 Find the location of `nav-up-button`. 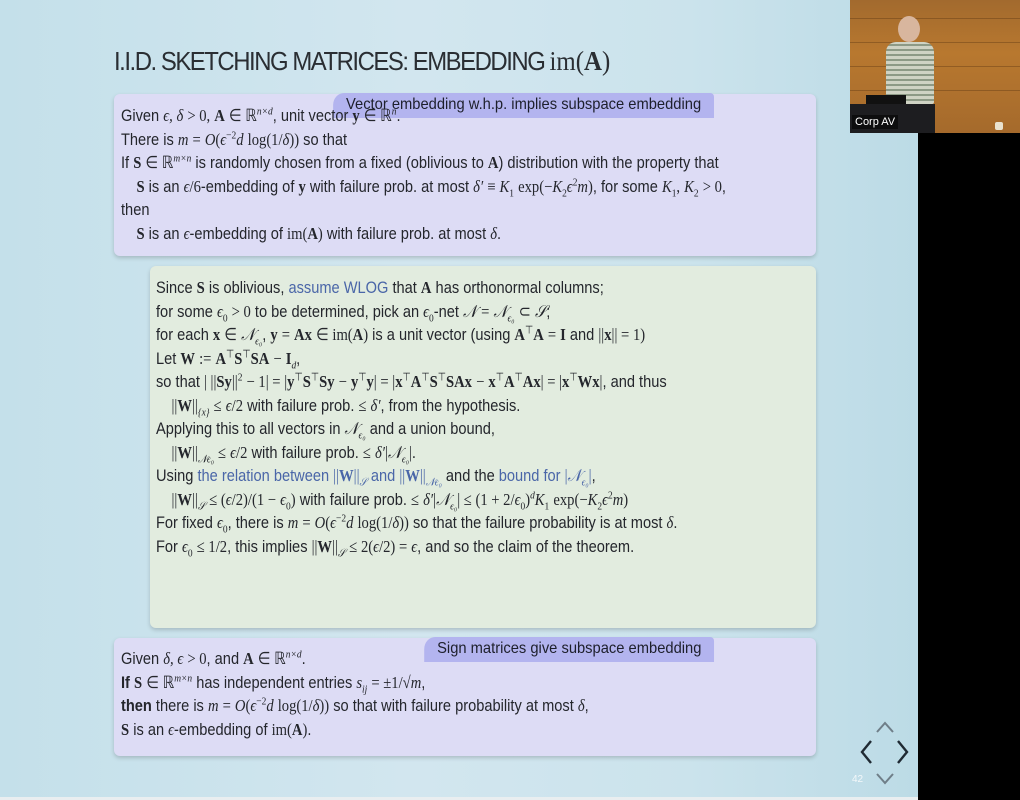

nav-up-button is located at coordinates (885, 727).